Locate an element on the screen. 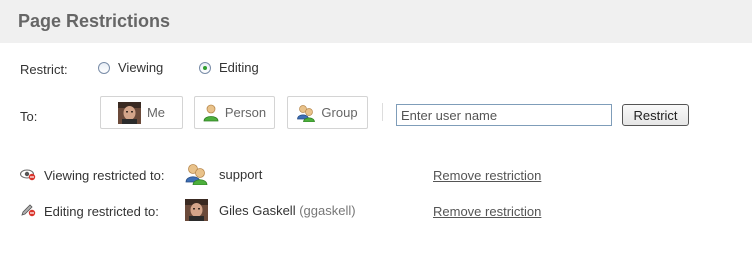 This screenshot has height=253, width=752. group-button: Group is located at coordinates (327, 112).